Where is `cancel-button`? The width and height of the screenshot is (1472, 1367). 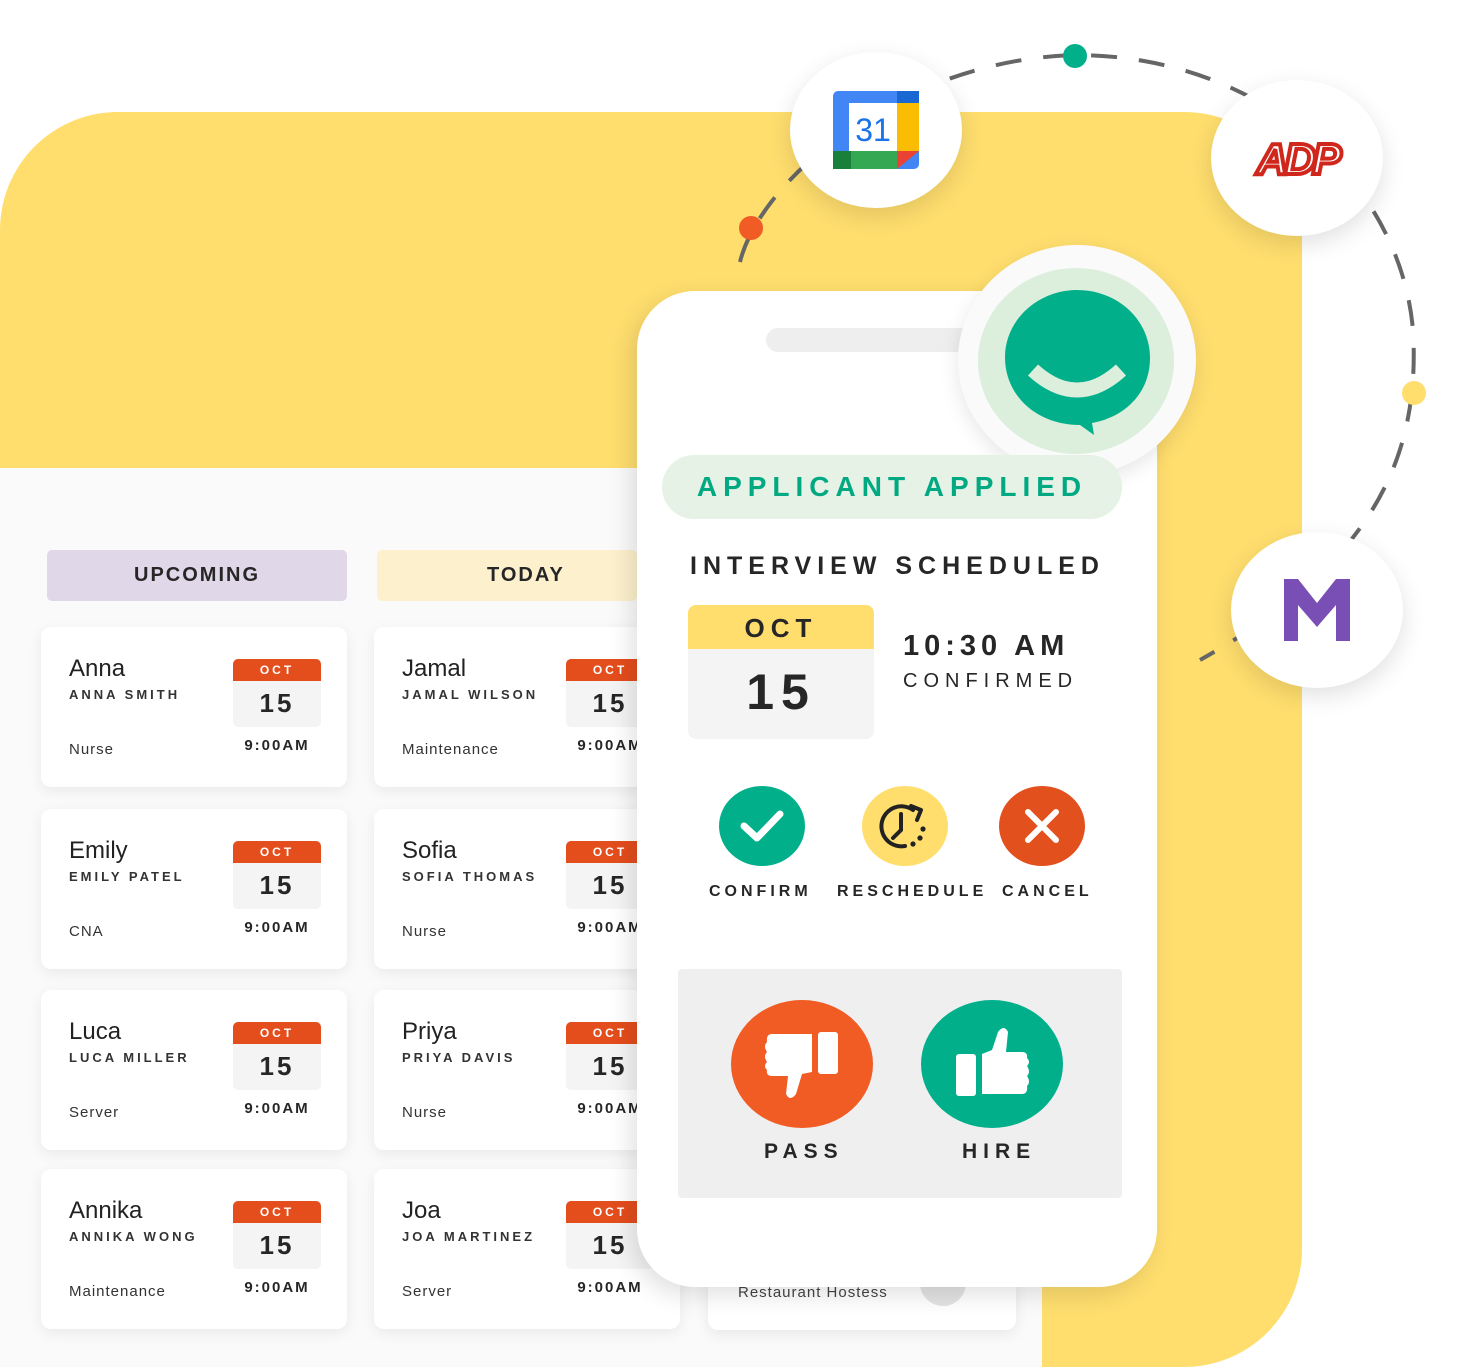
cancel-button is located at coordinates (1042, 826).